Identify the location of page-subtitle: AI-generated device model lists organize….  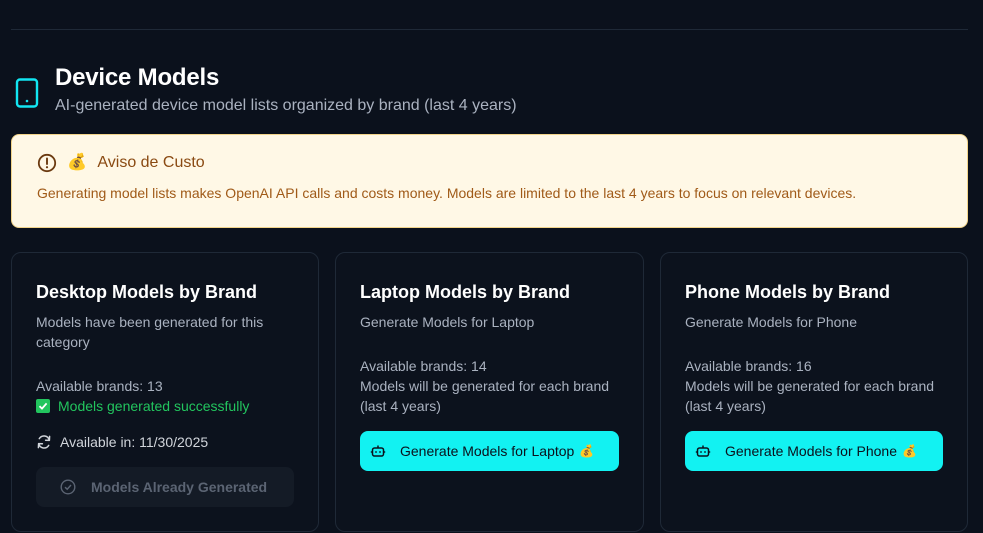
(286, 105).